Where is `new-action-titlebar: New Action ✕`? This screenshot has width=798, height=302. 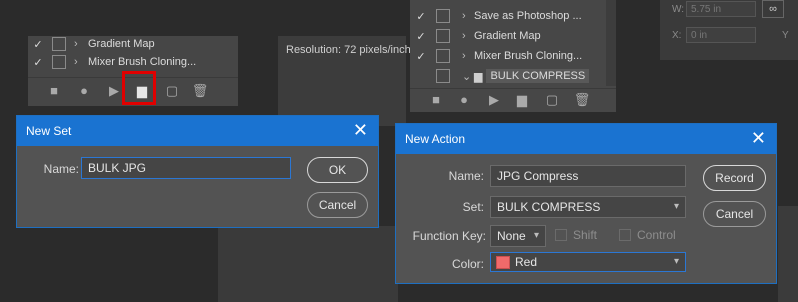
new-action-titlebar: New Action ✕ is located at coordinates (586, 139).